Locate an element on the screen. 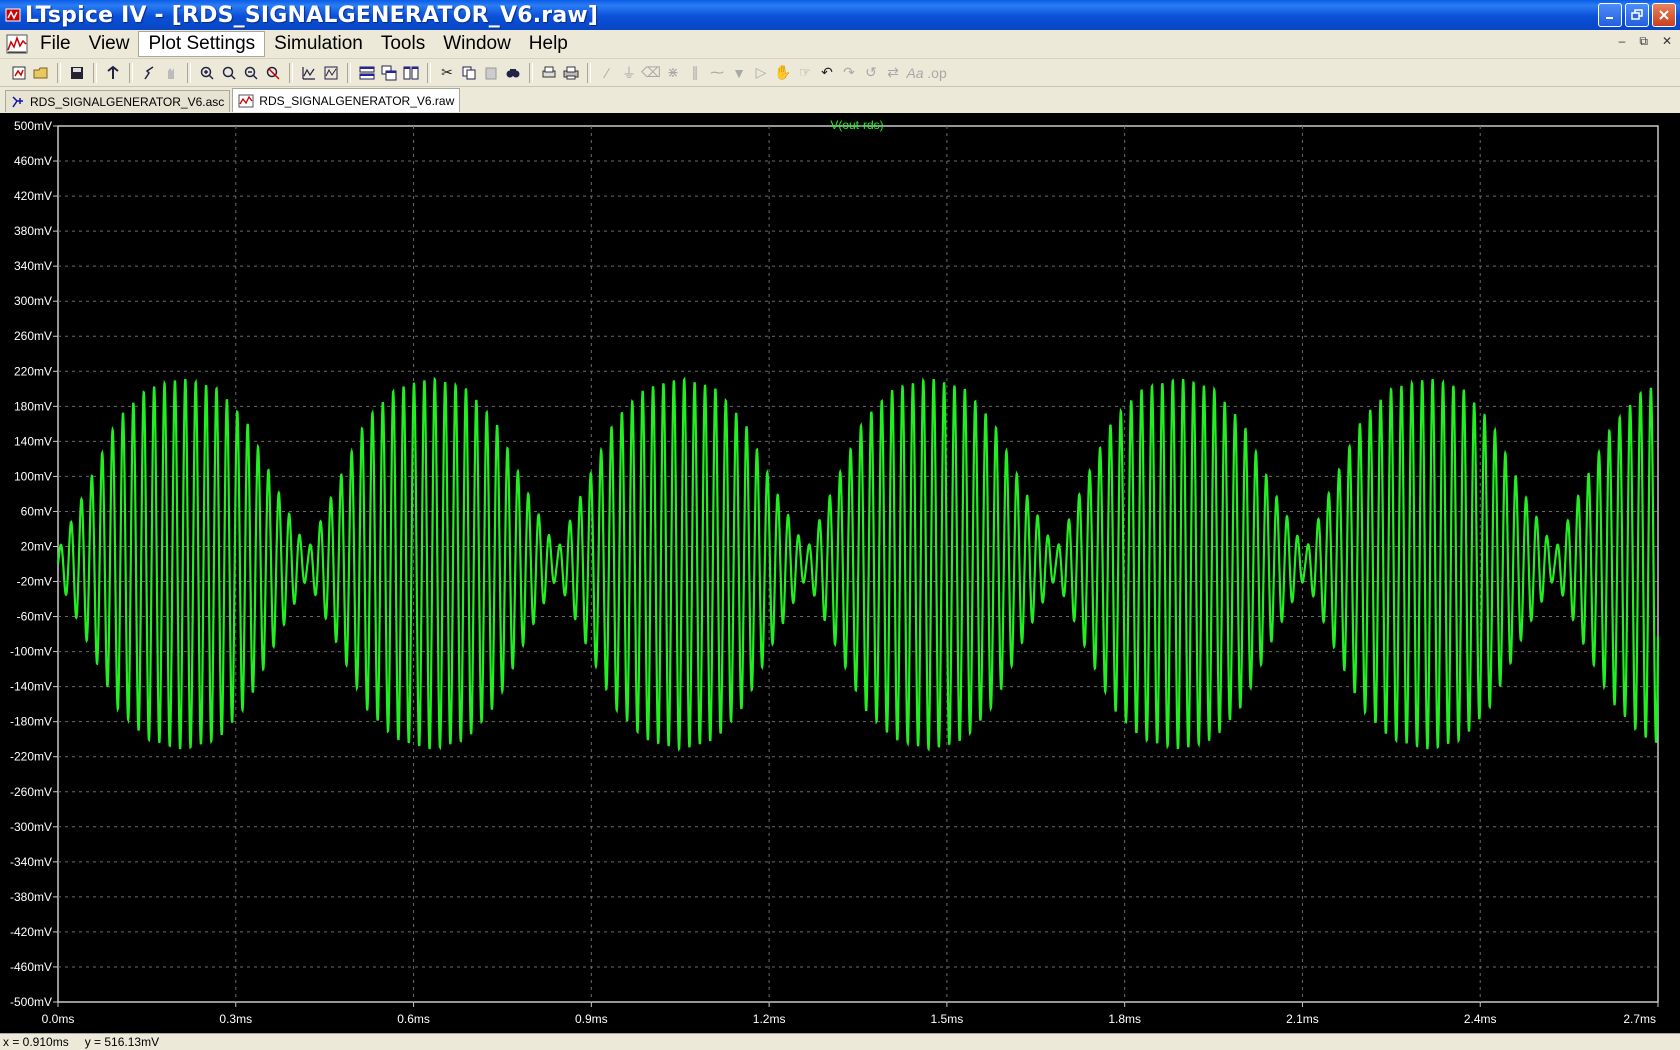  paste-icon is located at coordinates (491, 73).